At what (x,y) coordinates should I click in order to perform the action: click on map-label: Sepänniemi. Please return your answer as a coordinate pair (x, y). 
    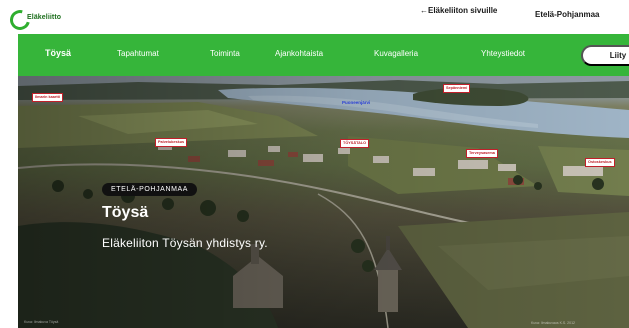
    Looking at the image, I should click on (457, 88).